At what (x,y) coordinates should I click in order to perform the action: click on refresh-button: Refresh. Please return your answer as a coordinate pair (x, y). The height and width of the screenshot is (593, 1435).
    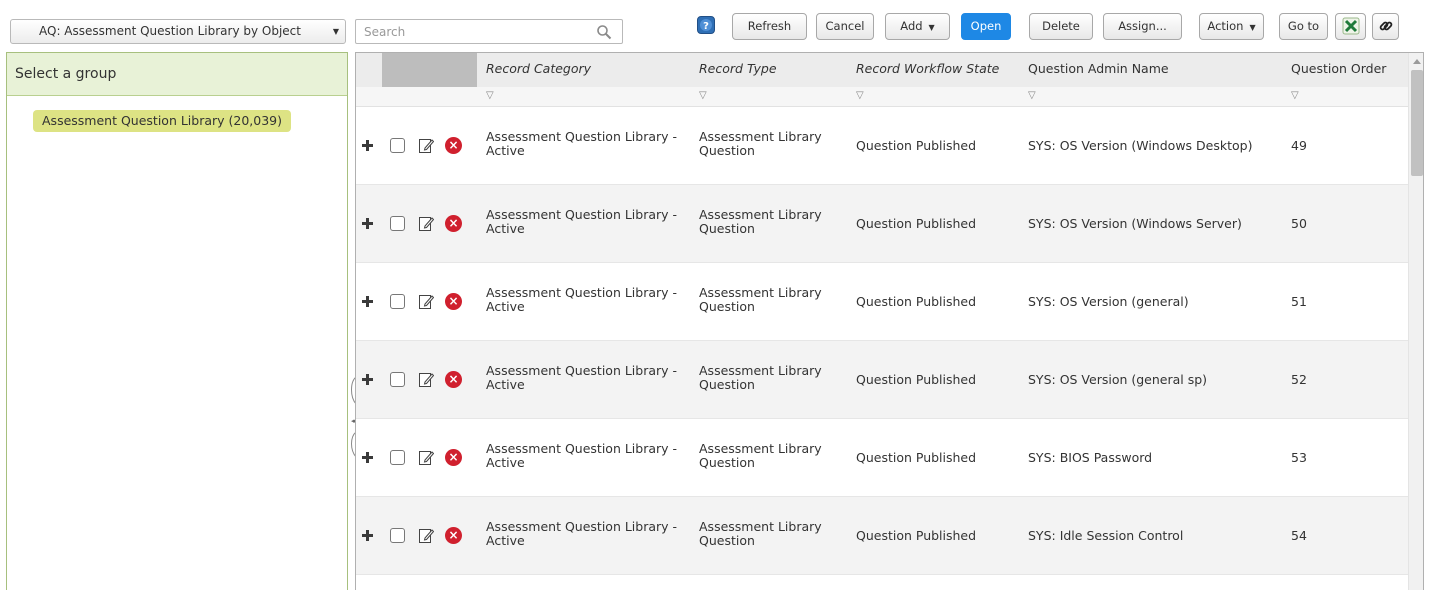
    Looking at the image, I should click on (769, 26).